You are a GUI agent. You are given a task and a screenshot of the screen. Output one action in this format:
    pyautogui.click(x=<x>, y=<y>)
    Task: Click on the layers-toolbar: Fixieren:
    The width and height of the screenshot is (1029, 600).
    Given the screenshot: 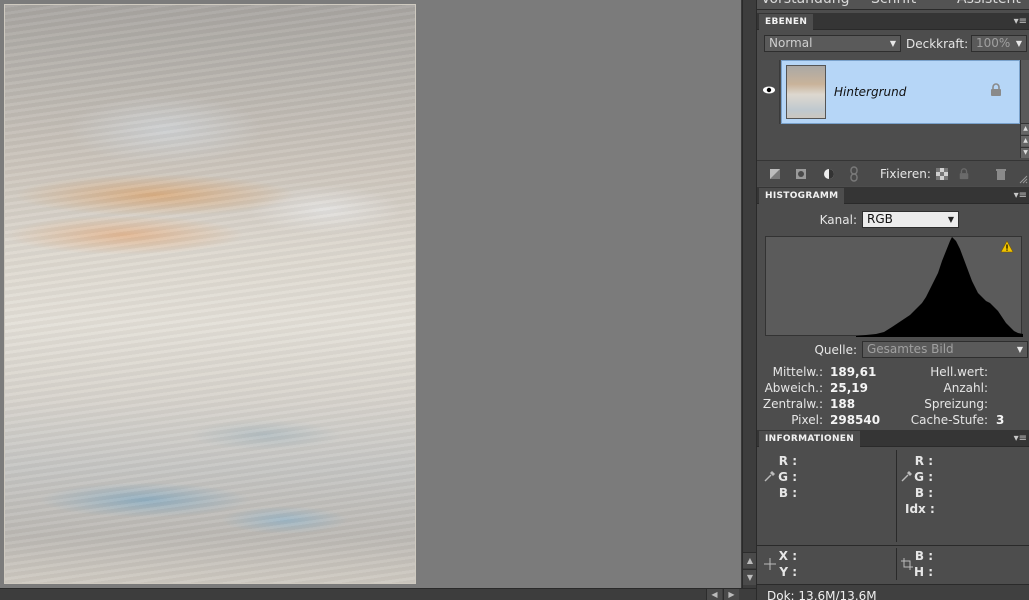 What is the action you would take?
    pyautogui.click(x=893, y=173)
    